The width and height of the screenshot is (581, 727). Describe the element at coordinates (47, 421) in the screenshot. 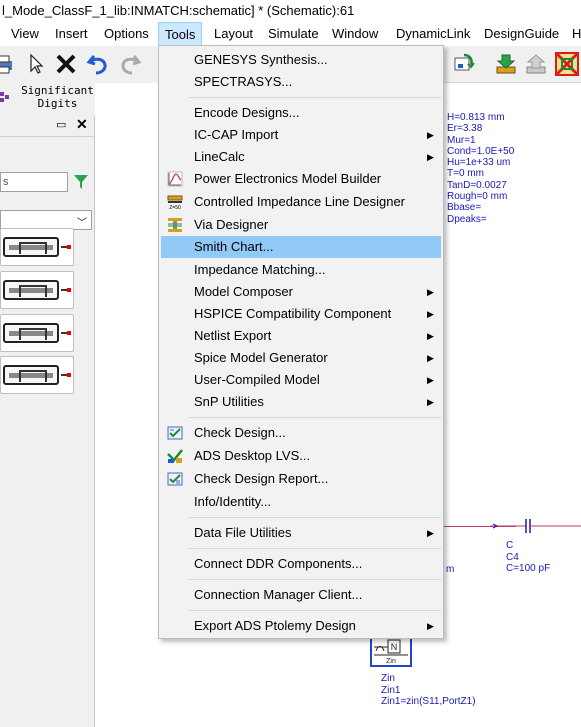

I see `component-palette-panel: ▭ ✕ s ﹀` at that location.